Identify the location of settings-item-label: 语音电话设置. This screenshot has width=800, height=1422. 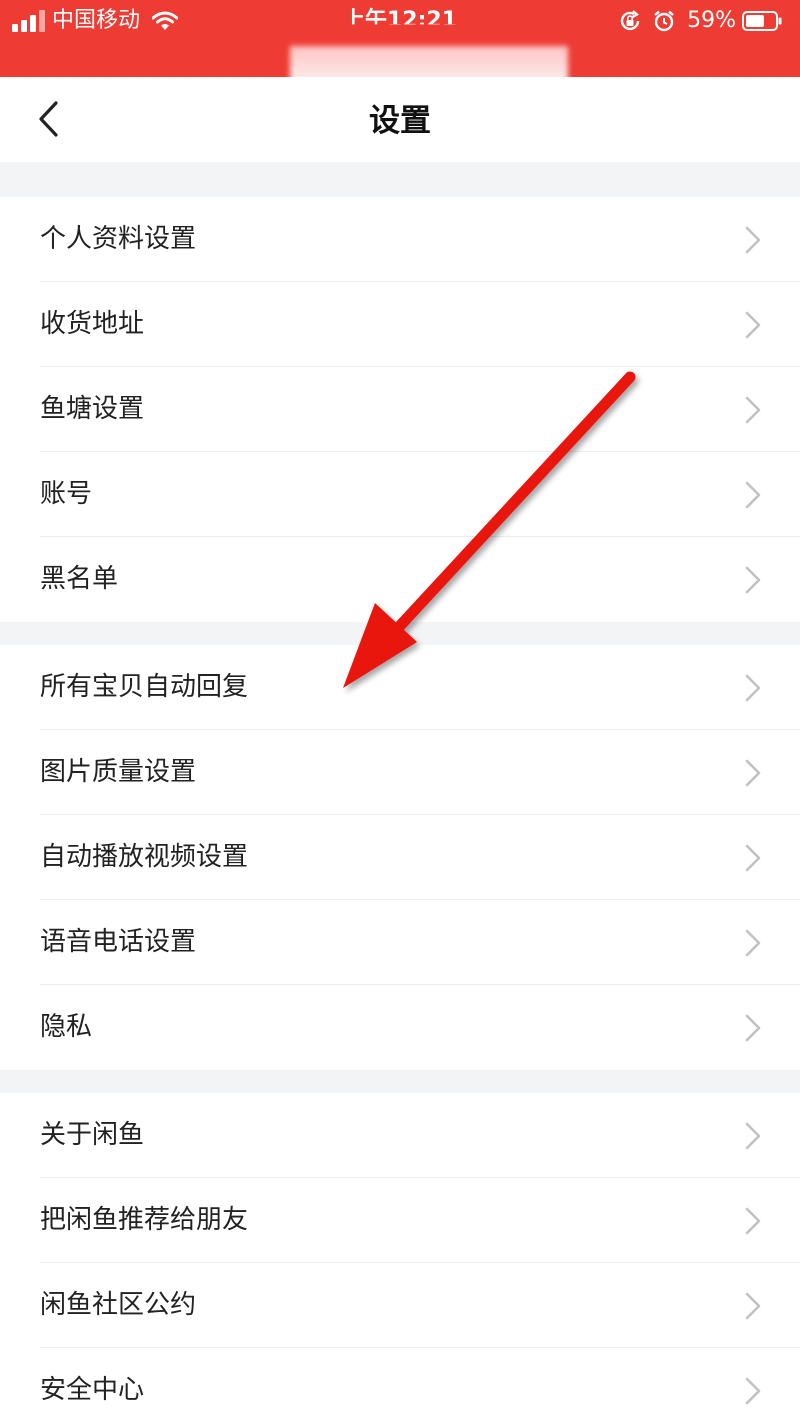
(118, 942).